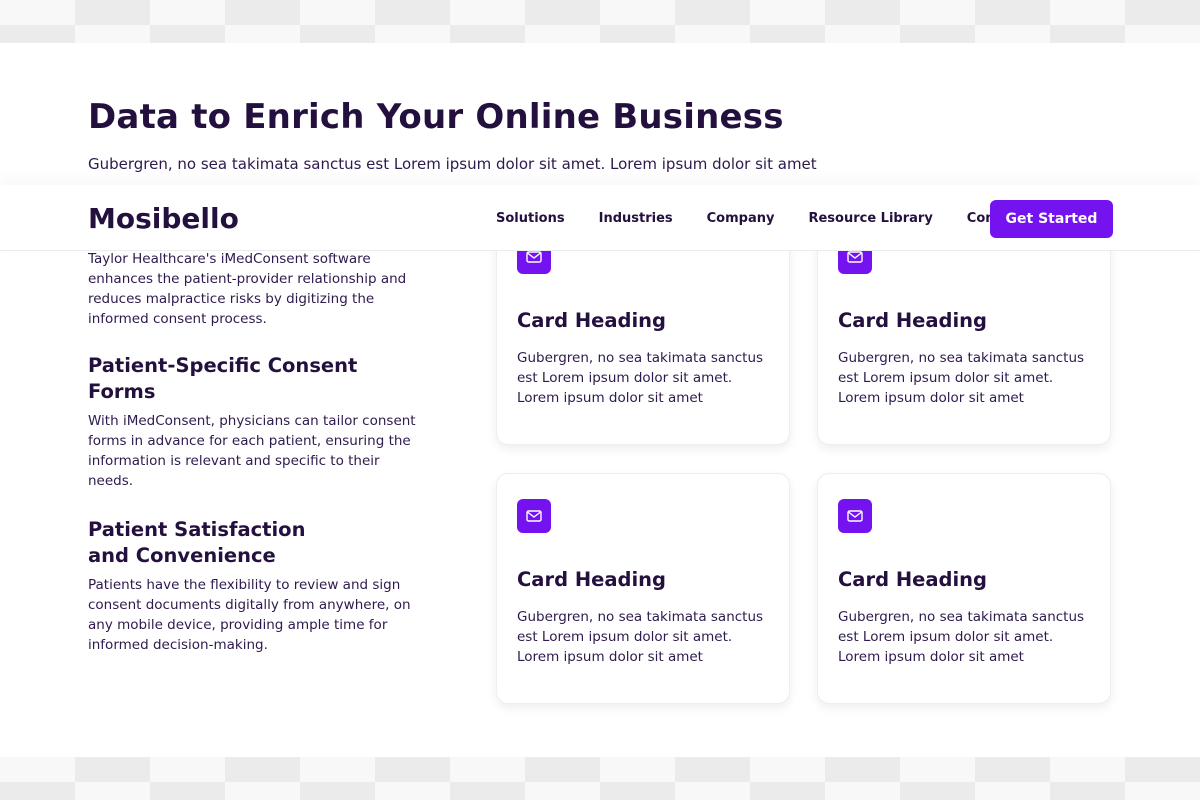  Describe the element at coordinates (741, 218) in the screenshot. I see `nav-link-company: Company` at that location.